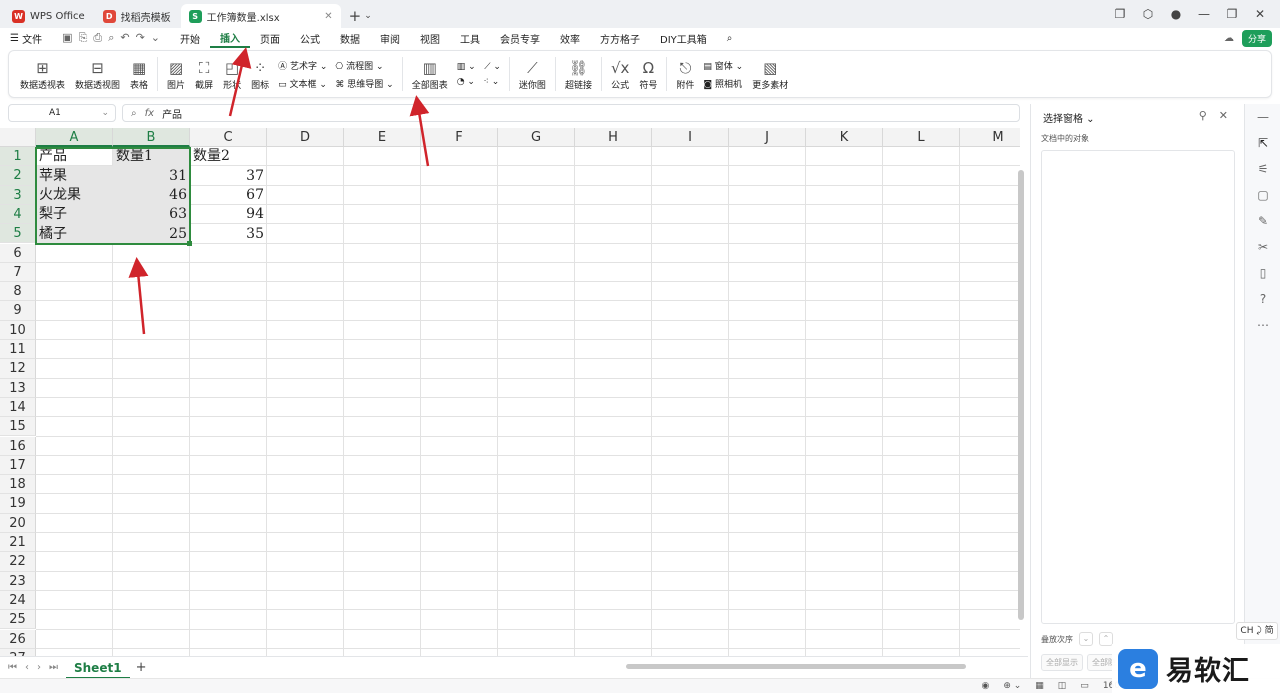 This screenshot has height=693, width=1280. What do you see at coordinates (730, 38) in the screenshot?
I see `search-icon: ⌕` at bounding box center [730, 38].